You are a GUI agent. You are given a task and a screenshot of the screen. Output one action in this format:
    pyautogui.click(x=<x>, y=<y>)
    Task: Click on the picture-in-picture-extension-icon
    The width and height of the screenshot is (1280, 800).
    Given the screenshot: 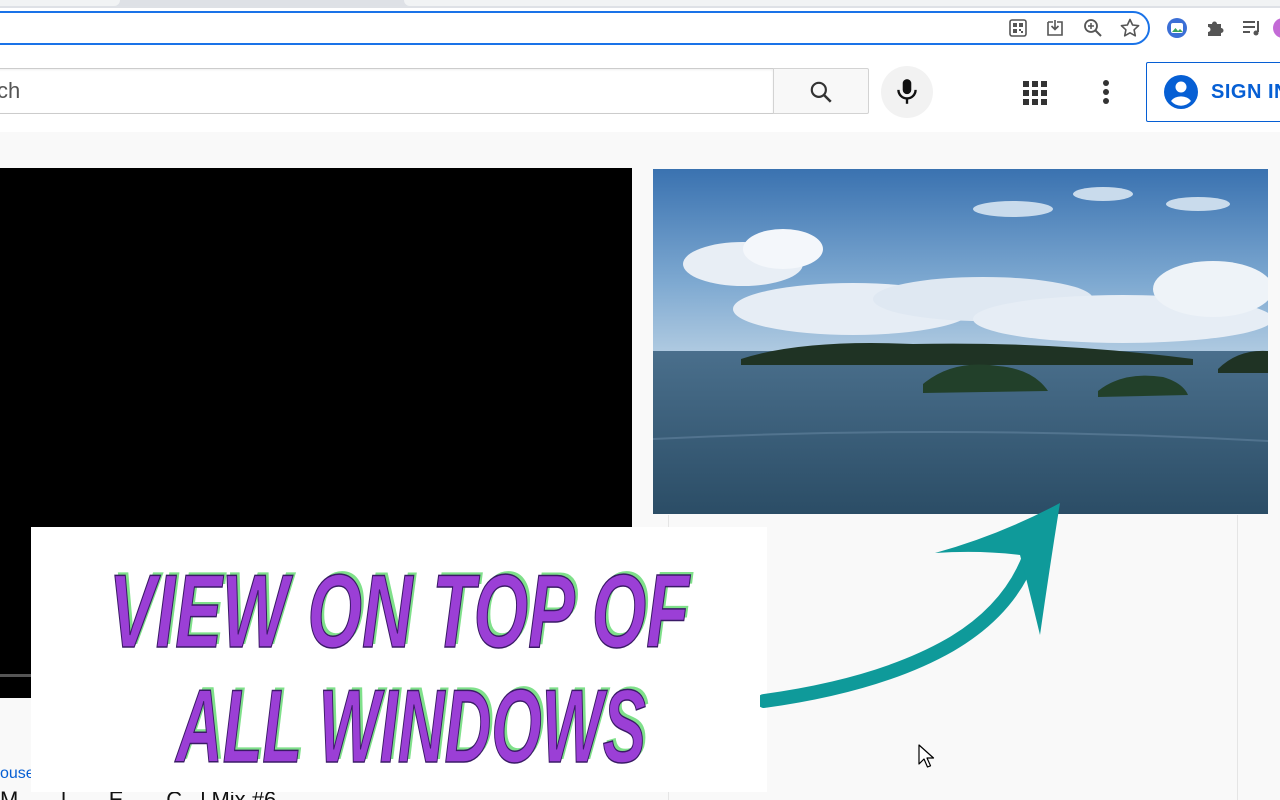 What is the action you would take?
    pyautogui.click(x=1177, y=28)
    